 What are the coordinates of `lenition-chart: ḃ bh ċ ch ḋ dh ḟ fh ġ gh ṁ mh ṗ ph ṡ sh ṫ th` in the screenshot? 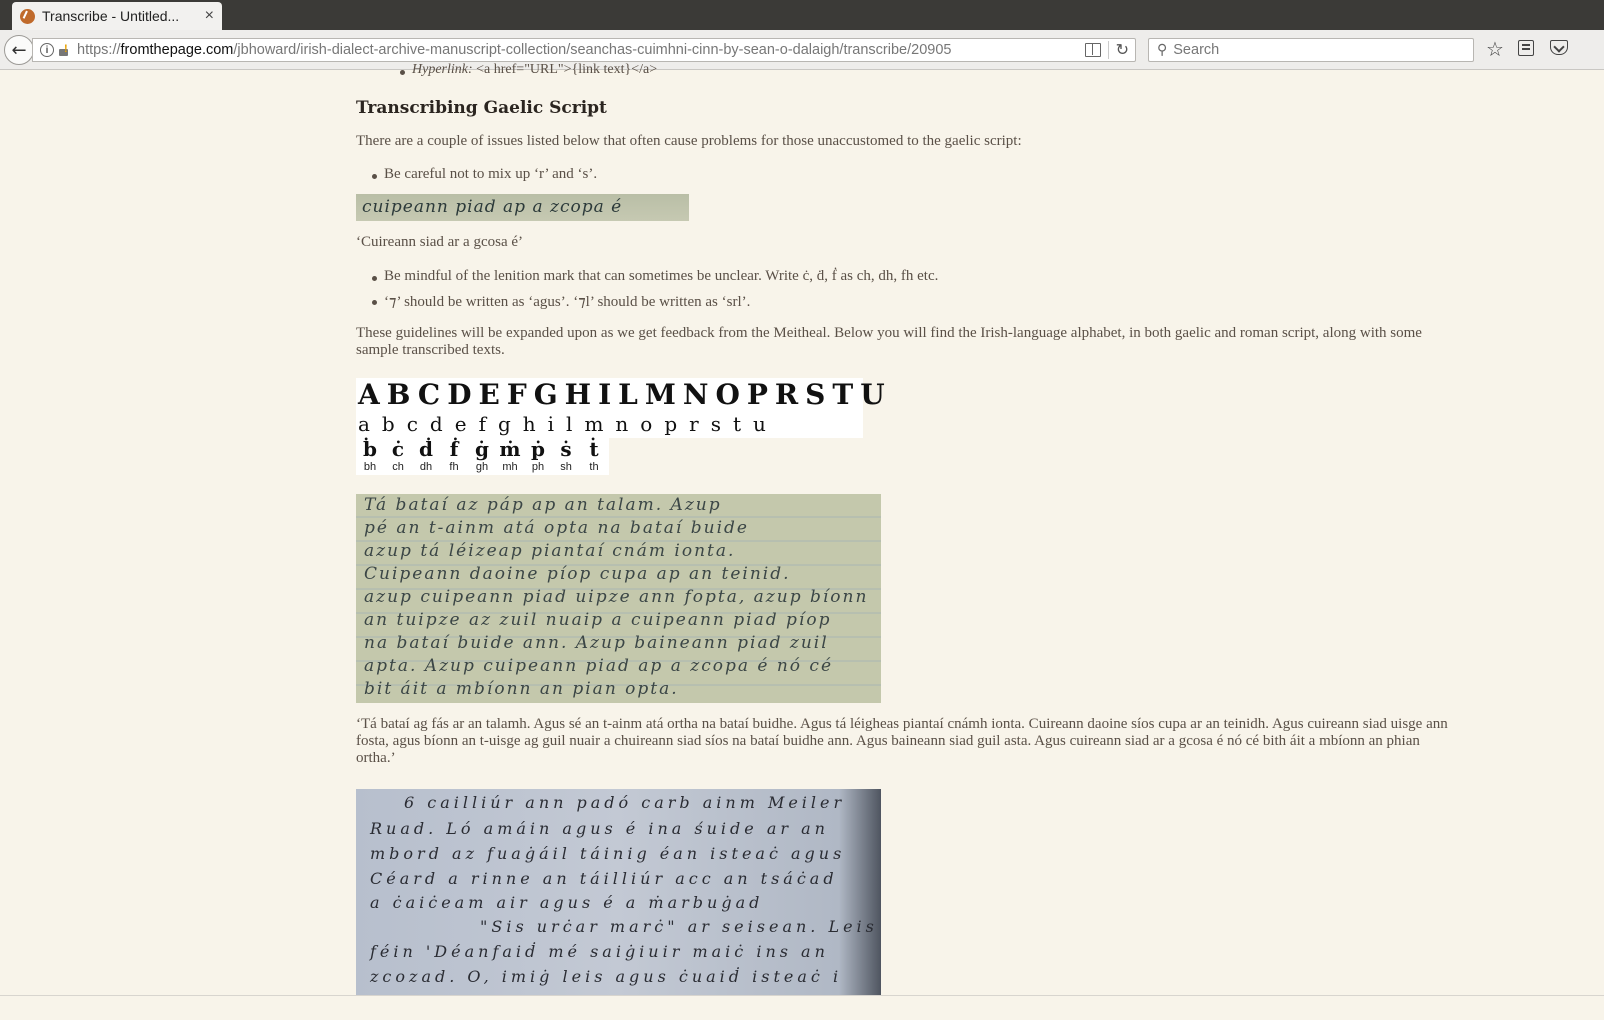 It's located at (482, 456).